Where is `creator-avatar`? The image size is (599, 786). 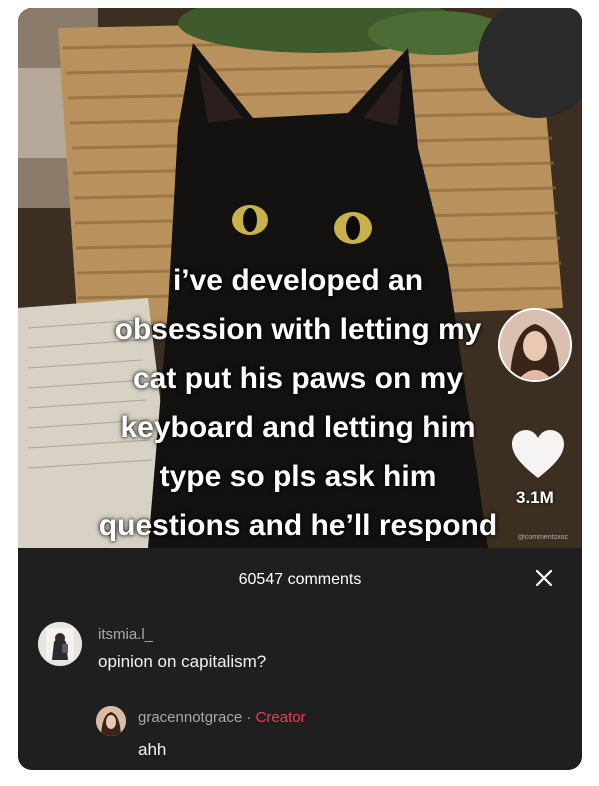 creator-avatar is located at coordinates (535, 345).